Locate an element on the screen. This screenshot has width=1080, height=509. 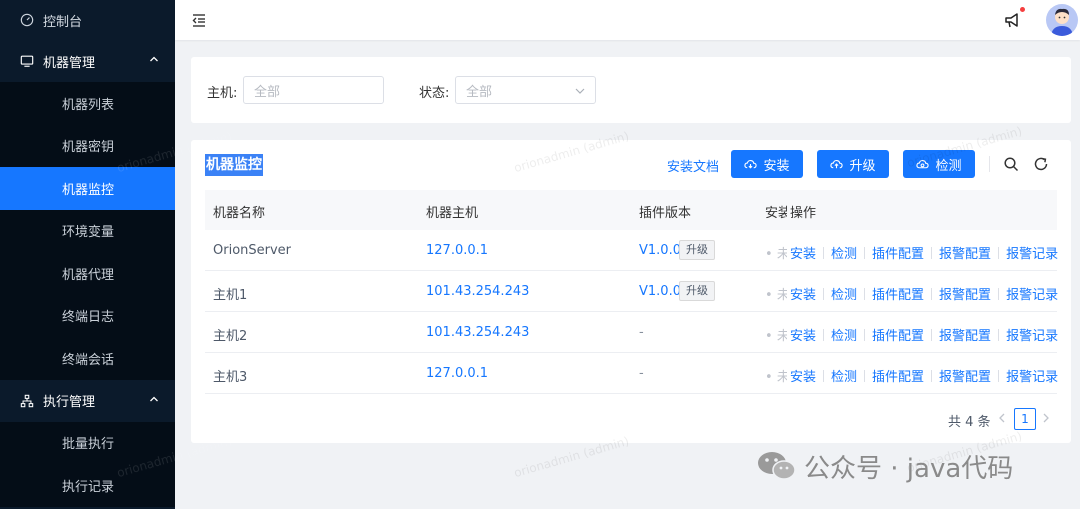
upgrade-button: 升级 is located at coordinates (853, 164).